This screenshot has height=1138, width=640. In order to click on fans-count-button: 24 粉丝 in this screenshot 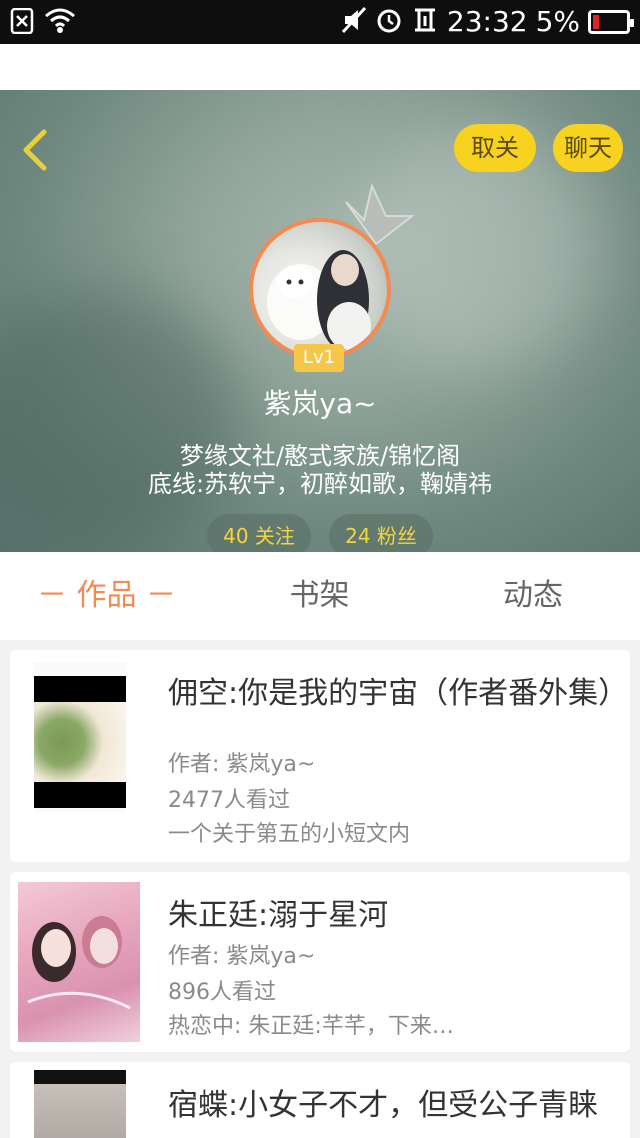, I will do `click(381, 533)`.